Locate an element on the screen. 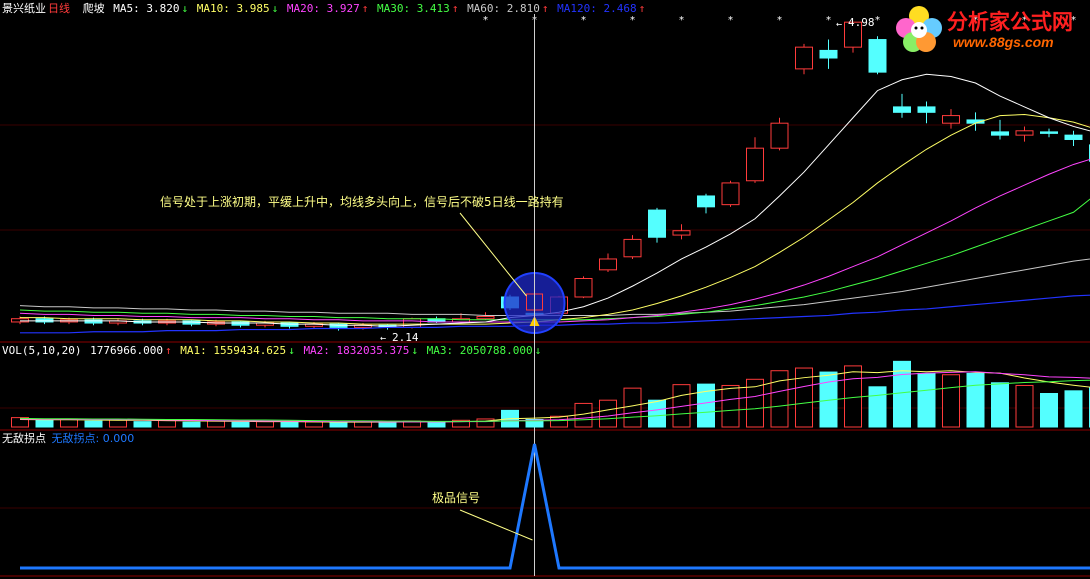  flower-logo-icon is located at coordinates (919, 29).